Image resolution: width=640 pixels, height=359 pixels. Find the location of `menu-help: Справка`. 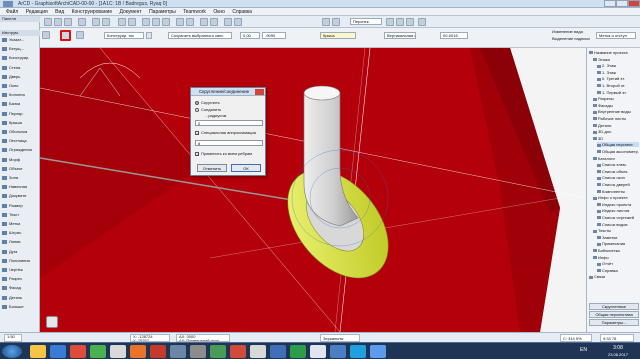

menu-help: Справка is located at coordinates (242, 12).